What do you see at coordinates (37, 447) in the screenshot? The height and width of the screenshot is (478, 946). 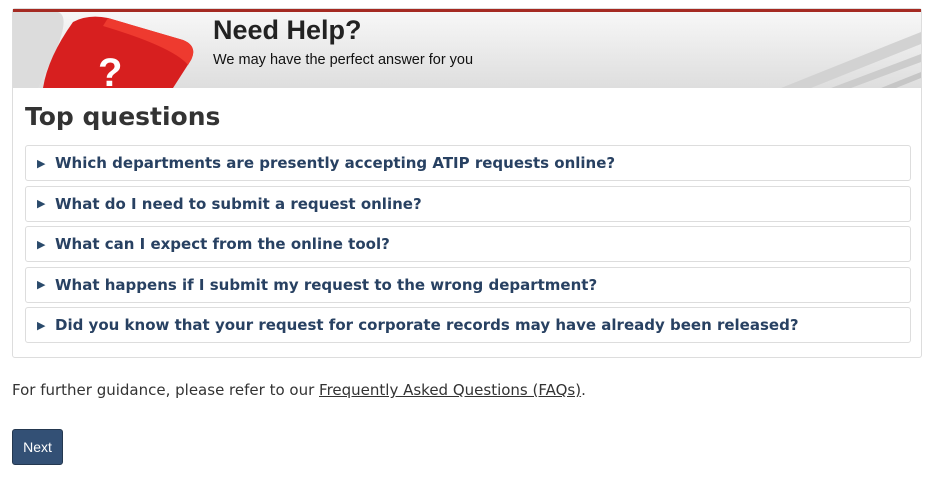 I see `next-button: Next` at bounding box center [37, 447].